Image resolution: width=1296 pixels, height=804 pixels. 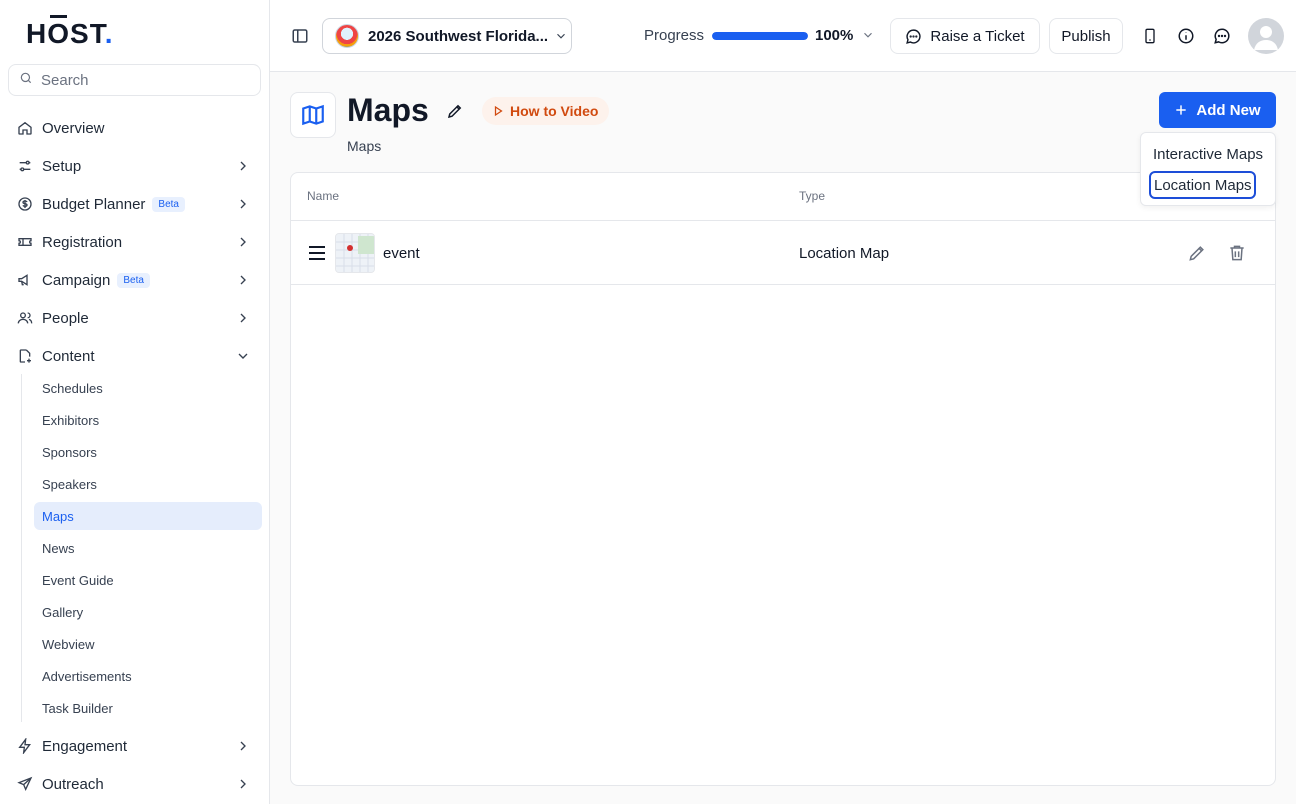 What do you see at coordinates (1197, 253) in the screenshot?
I see `edit-pencil-icon` at bounding box center [1197, 253].